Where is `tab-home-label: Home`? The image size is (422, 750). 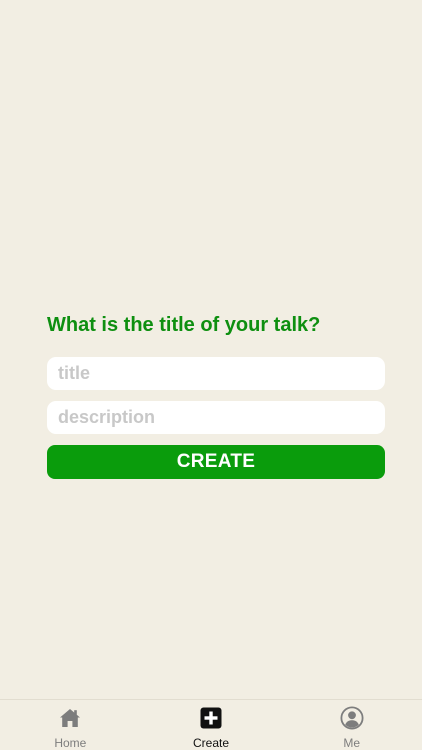 tab-home-label: Home is located at coordinates (70, 743).